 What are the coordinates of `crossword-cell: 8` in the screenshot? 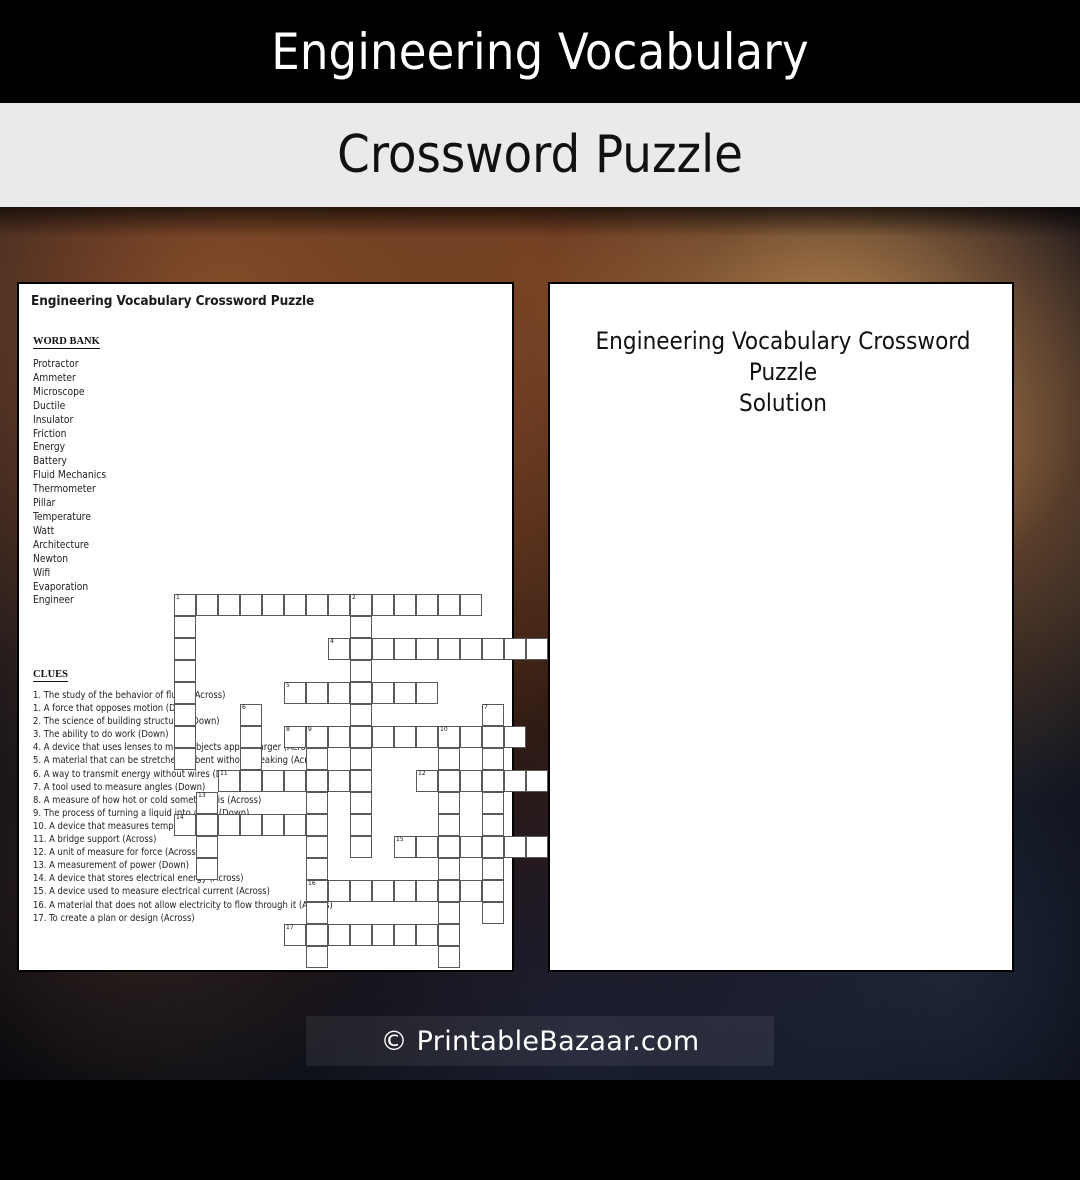 It's located at (295, 737).